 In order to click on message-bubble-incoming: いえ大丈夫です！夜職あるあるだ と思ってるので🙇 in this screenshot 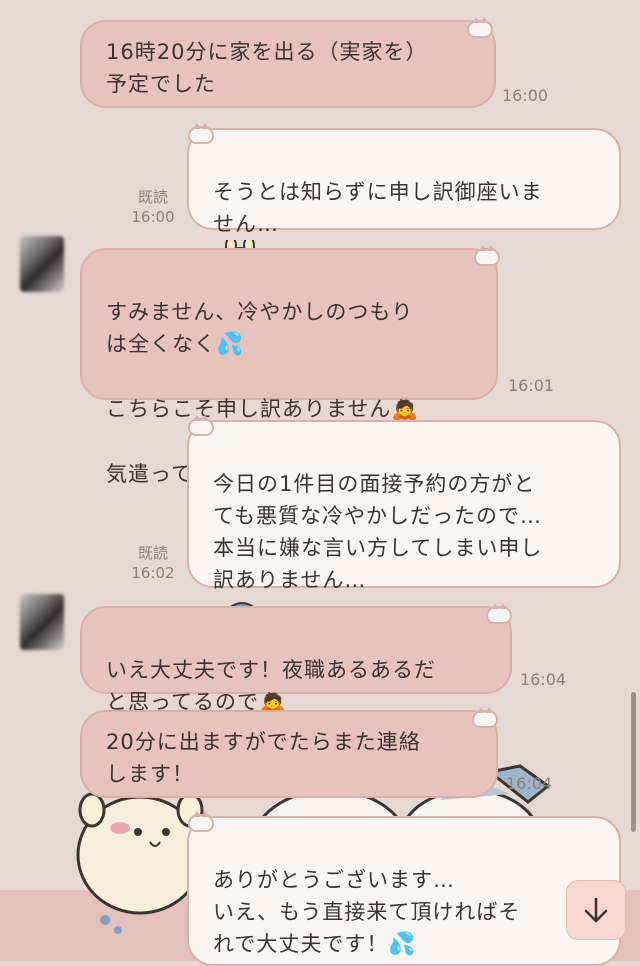, I will do `click(296, 660)`.